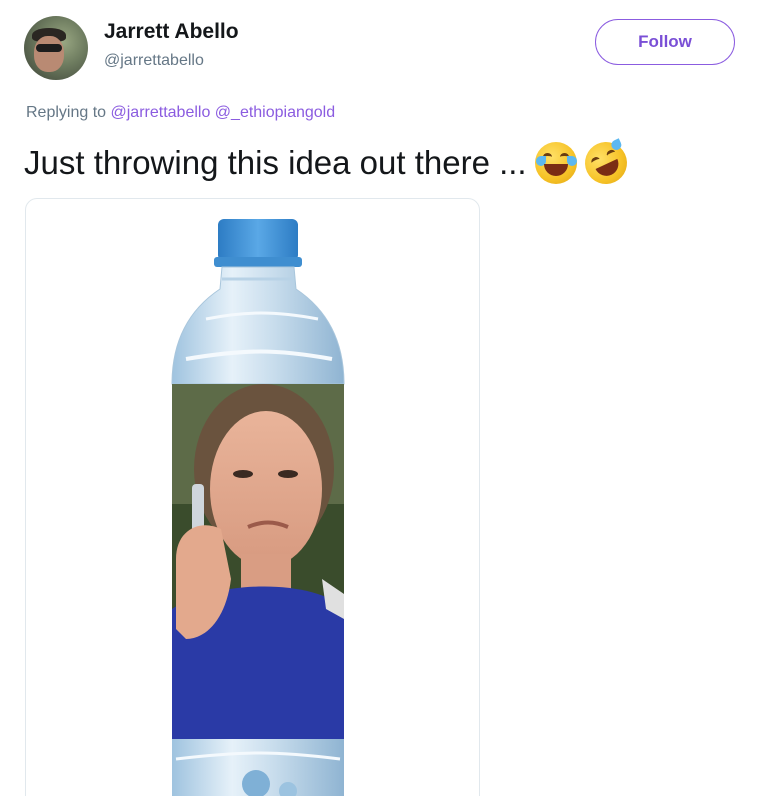 This screenshot has width=757, height=796. I want to click on mention-link: @_ethiopiangold, so click(275, 112).